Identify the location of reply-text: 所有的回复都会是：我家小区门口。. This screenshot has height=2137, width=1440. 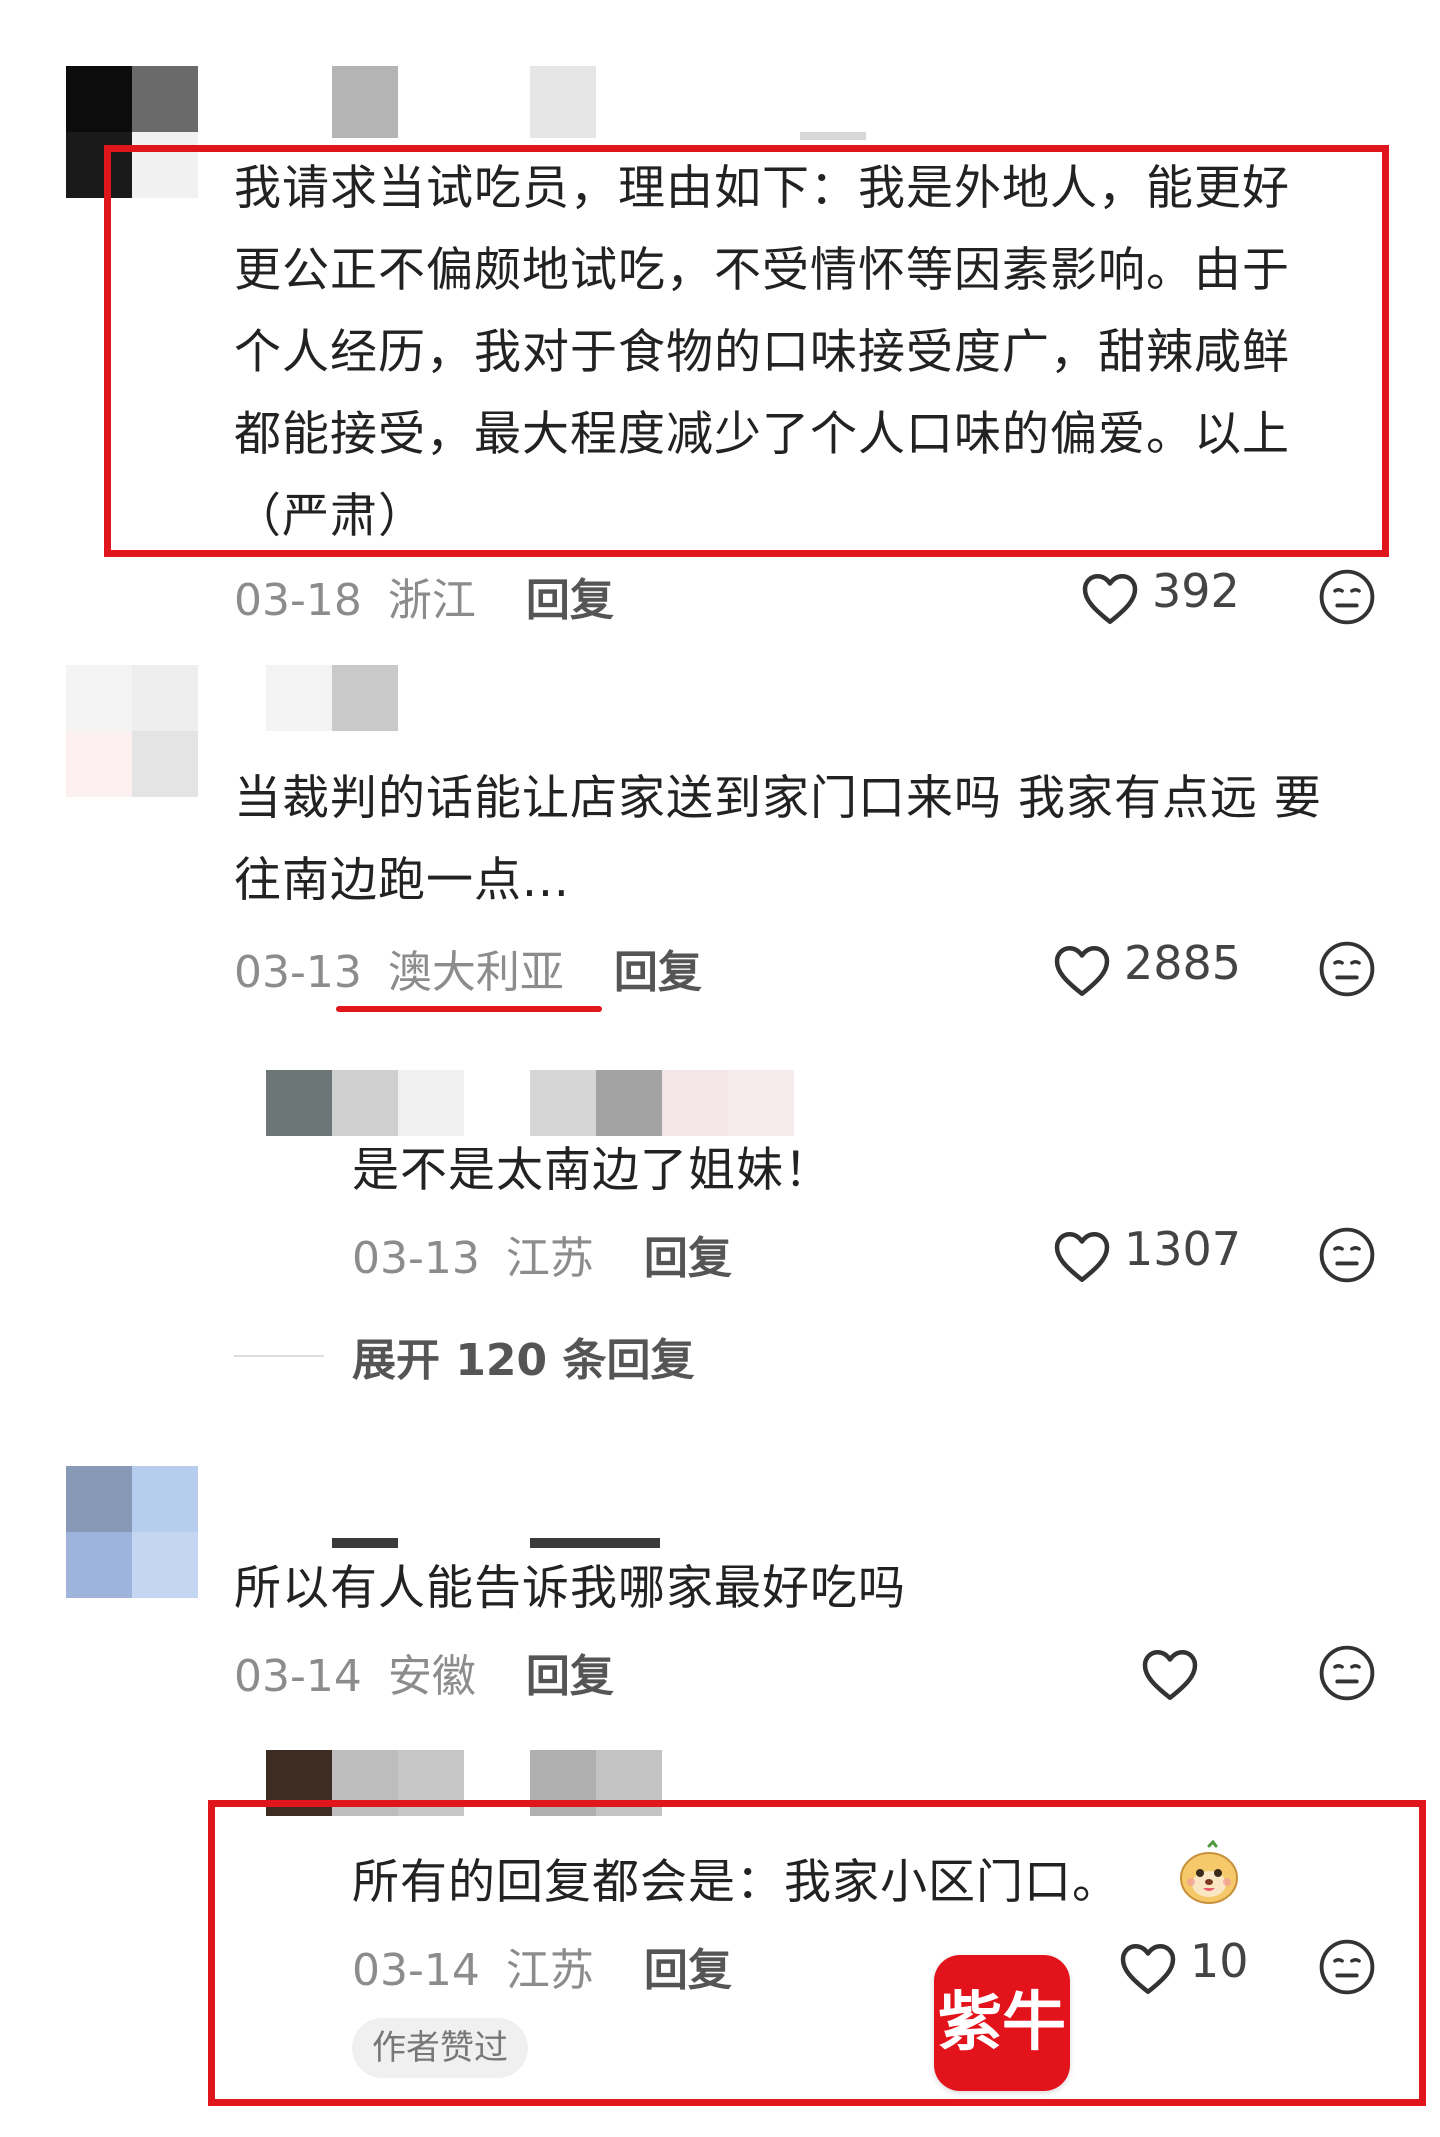
(736, 1882).